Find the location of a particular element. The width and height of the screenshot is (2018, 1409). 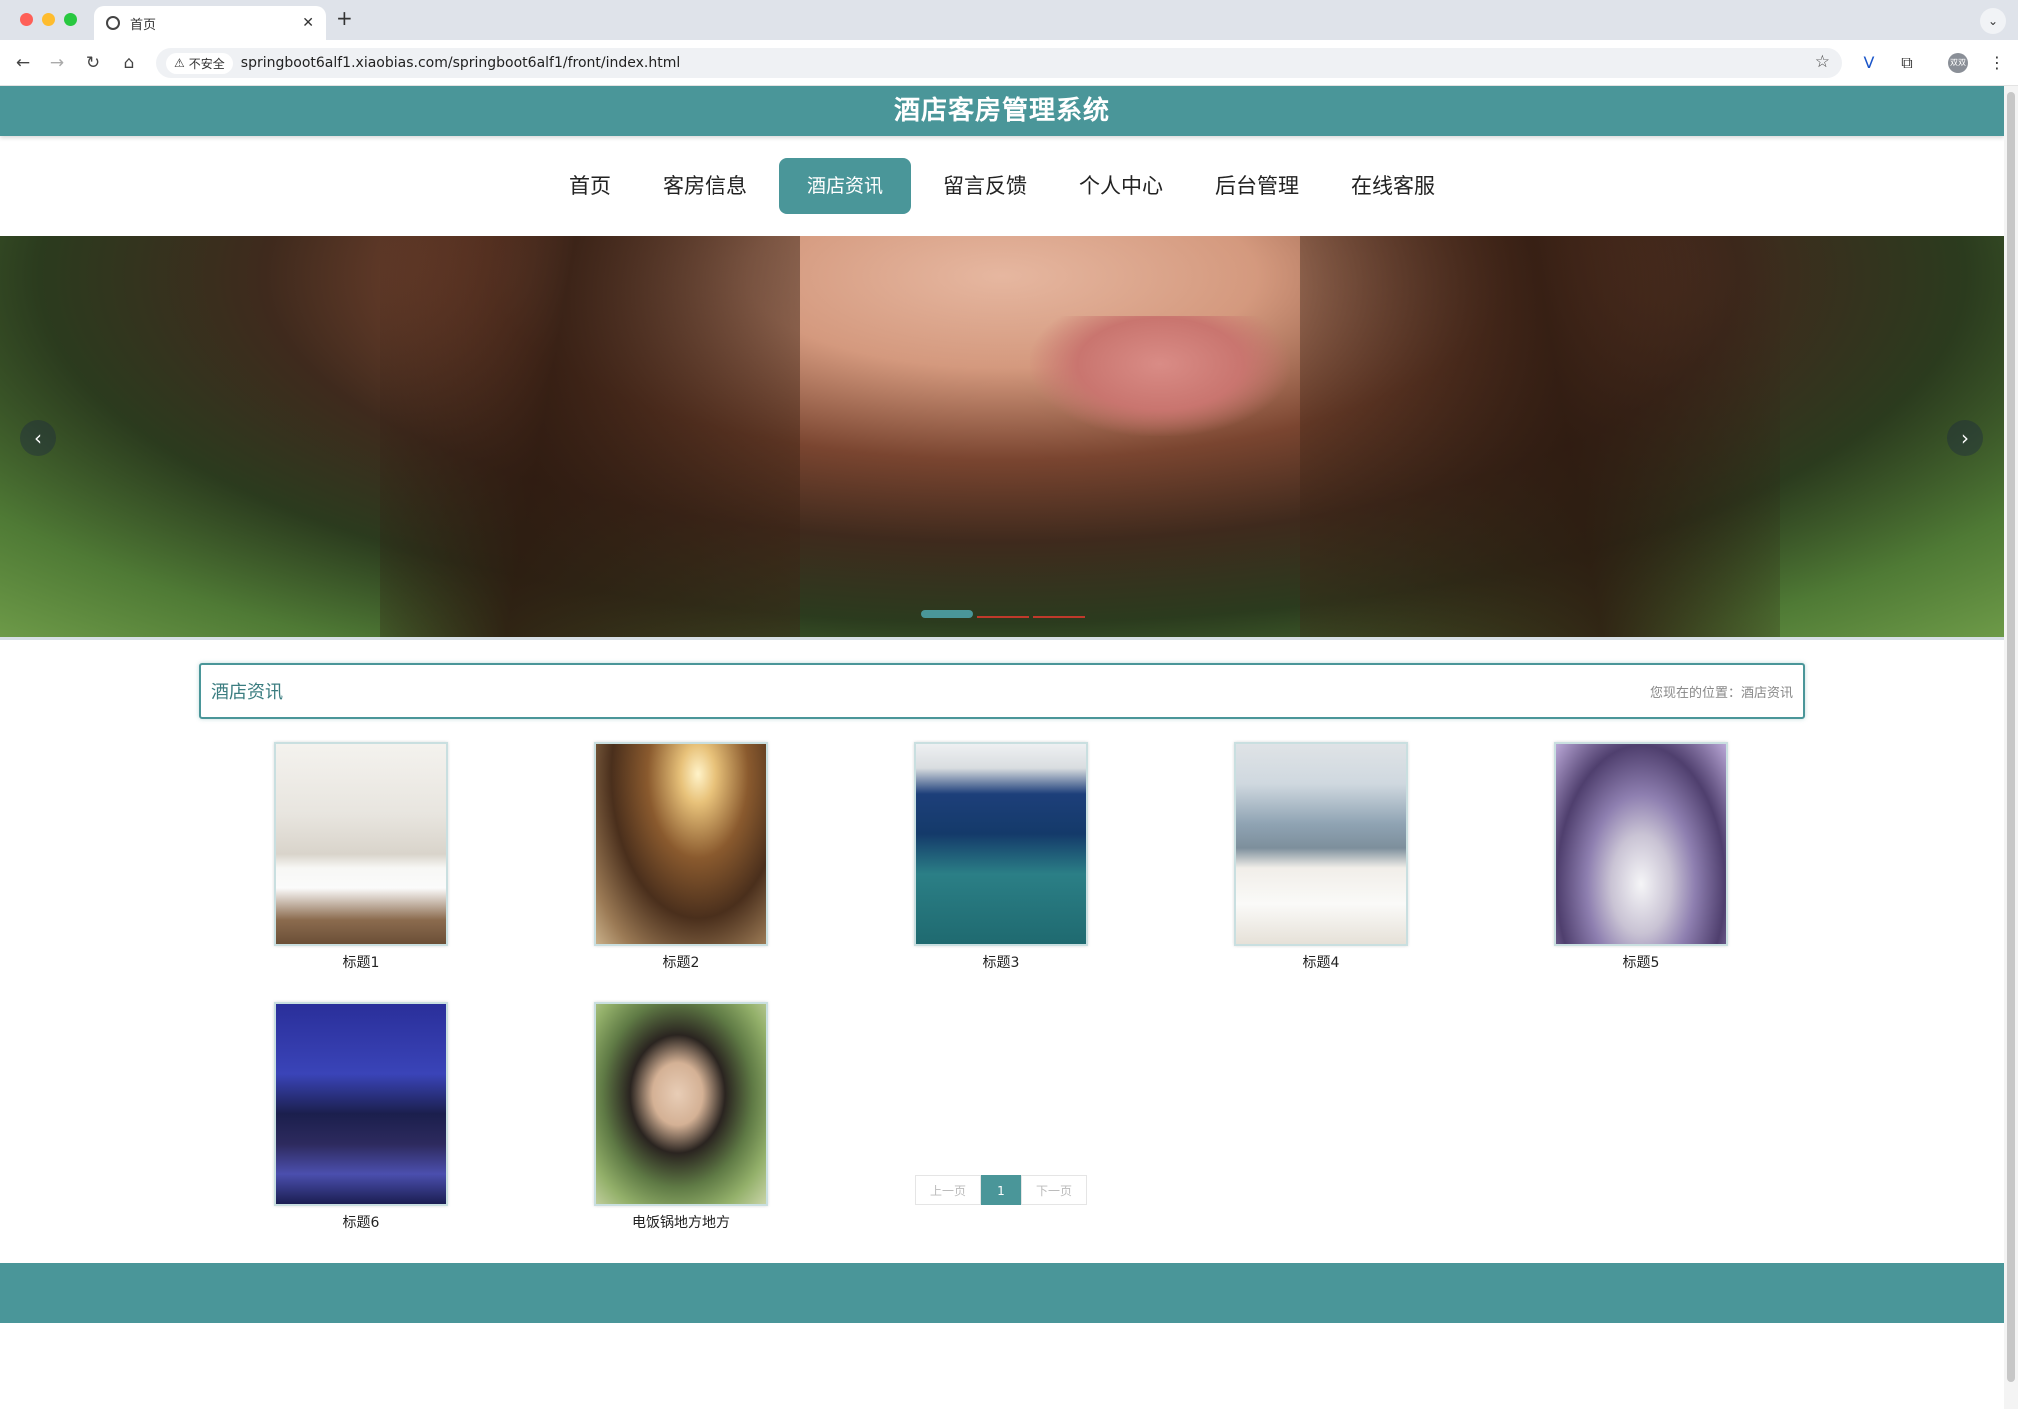

carousel-next-icon: › is located at coordinates (1965, 438).